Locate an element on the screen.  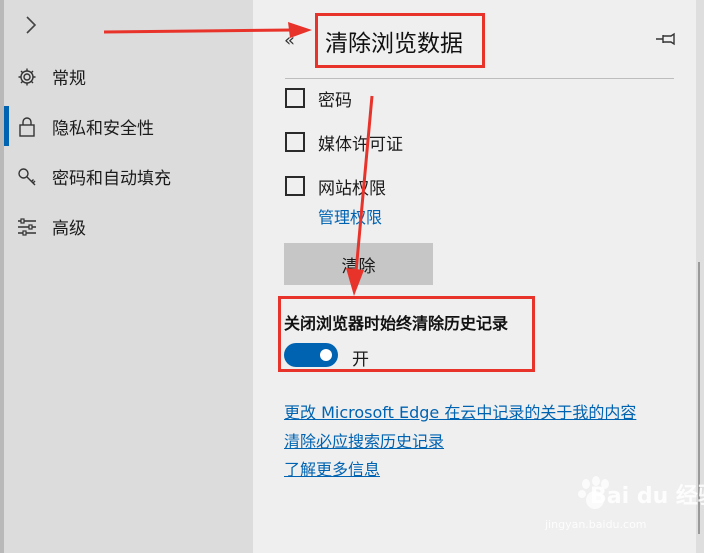
lock-icon is located at coordinates (27, 127).